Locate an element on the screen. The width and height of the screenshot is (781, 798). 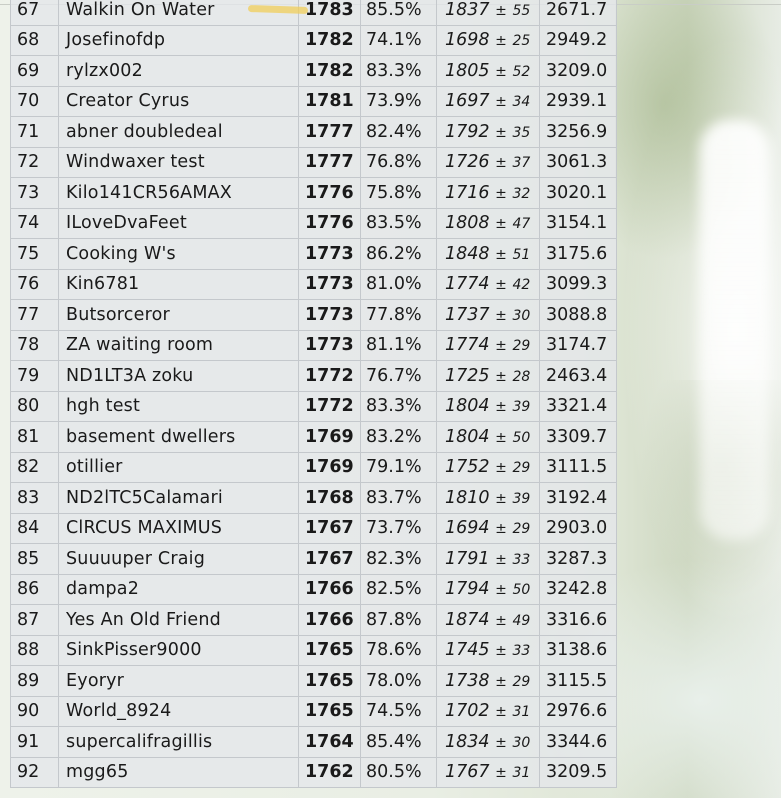
win-rate-cell: 82.5% is located at coordinates (398, 589).